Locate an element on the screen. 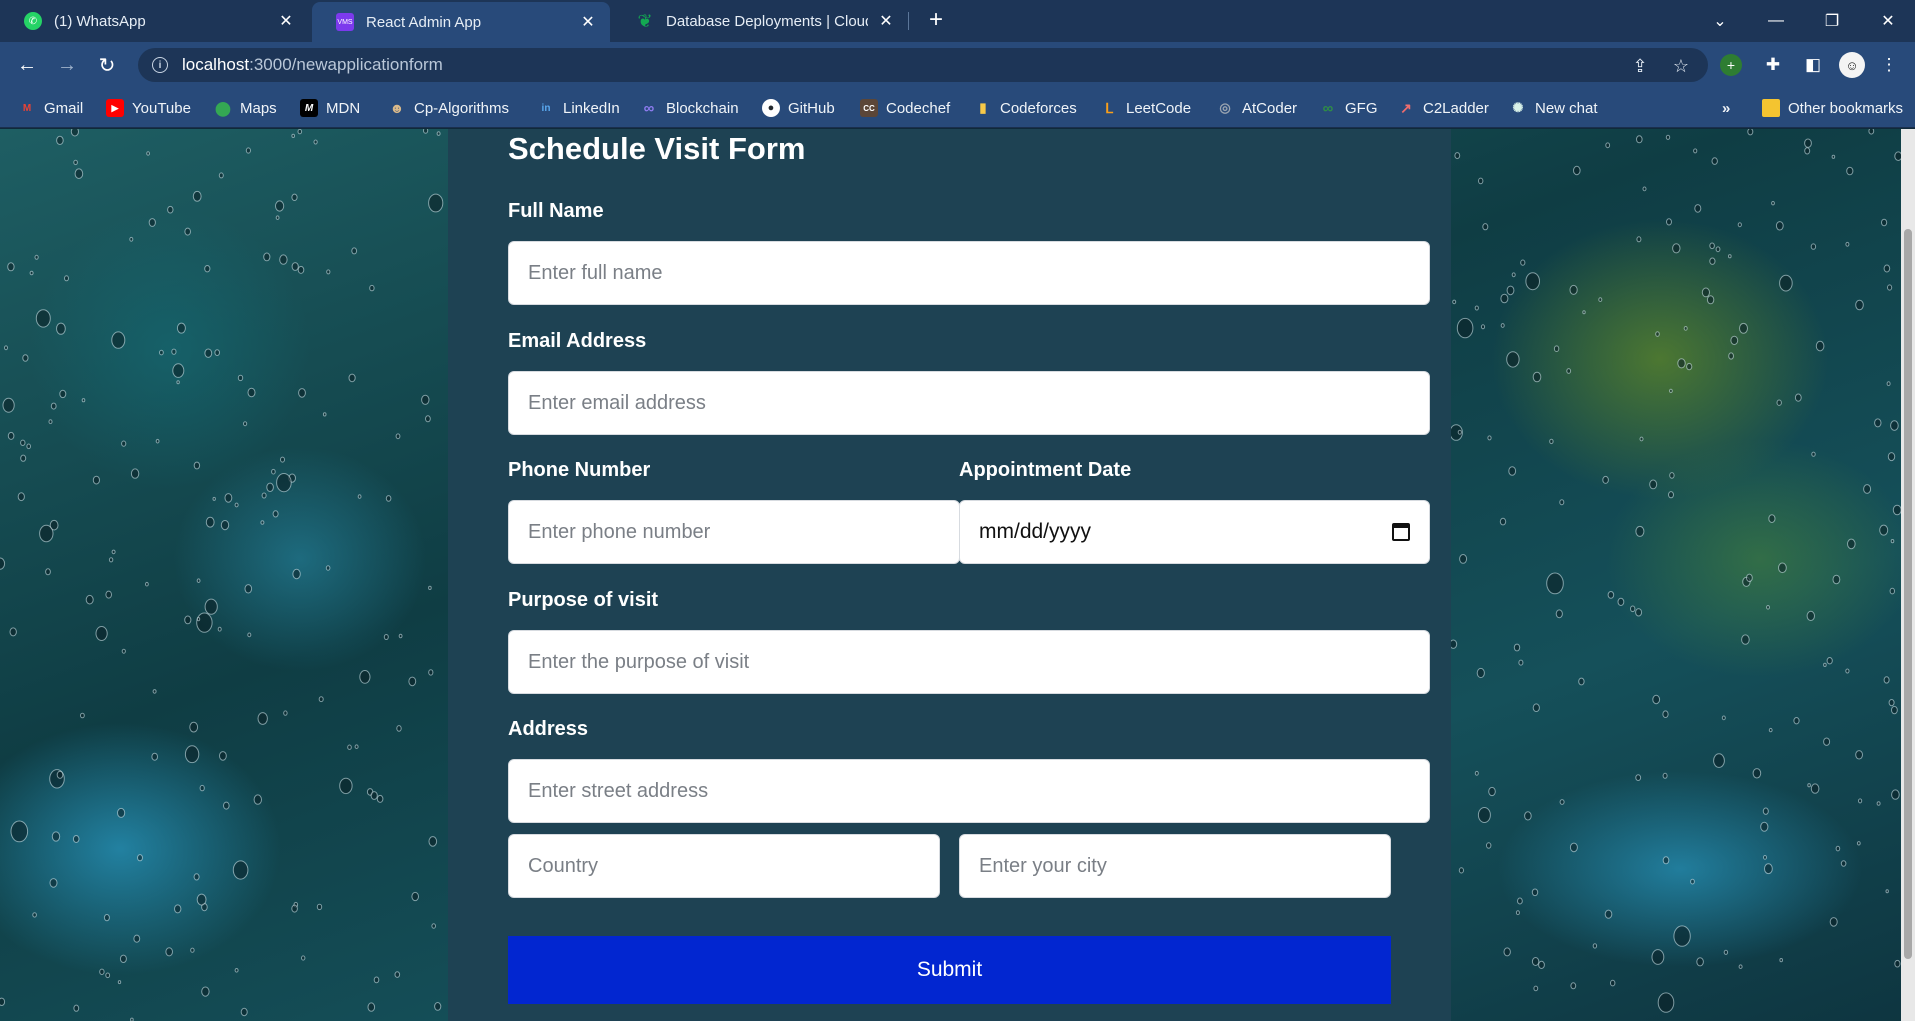 This screenshot has width=1915, height=1021. bookmarks-overflow-chevron-icon: » is located at coordinates (1726, 108).